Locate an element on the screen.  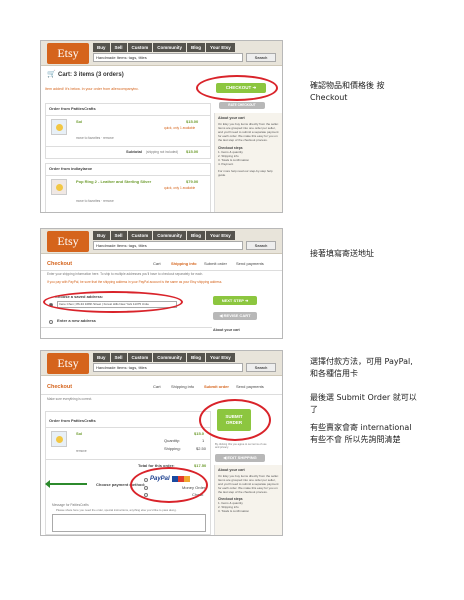
message-textarea is located at coordinates (129, 523).